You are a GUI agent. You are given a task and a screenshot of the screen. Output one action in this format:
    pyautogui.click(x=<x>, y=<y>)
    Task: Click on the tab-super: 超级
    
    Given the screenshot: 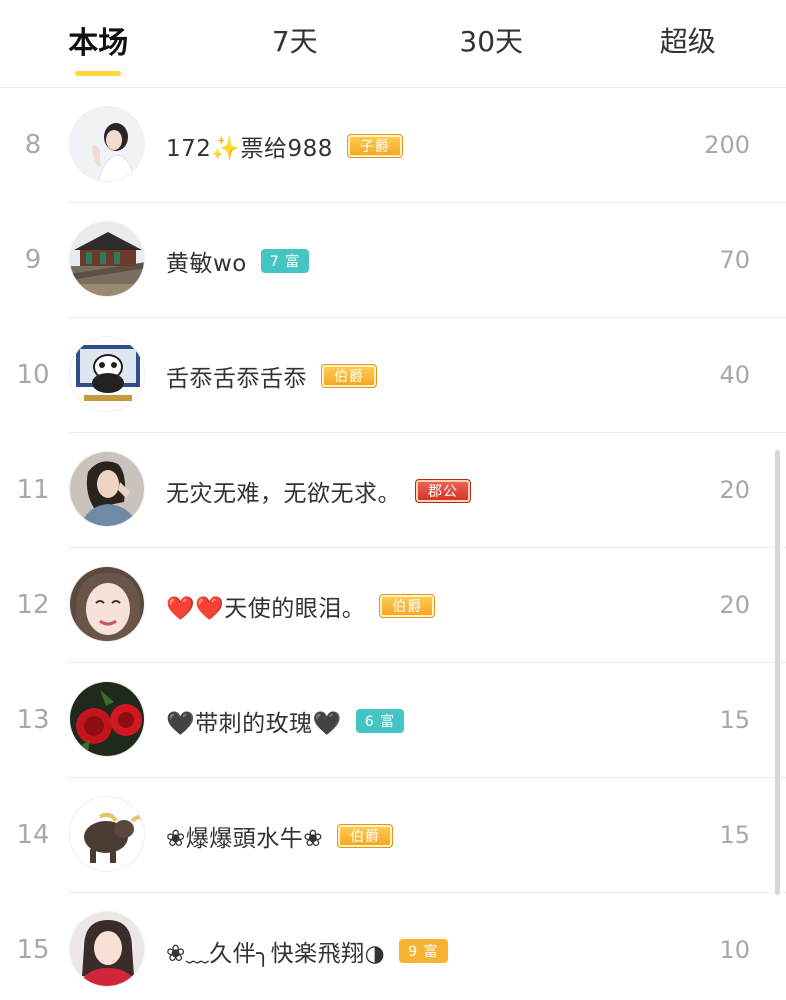 What is the action you would take?
    pyautogui.click(x=688, y=43)
    